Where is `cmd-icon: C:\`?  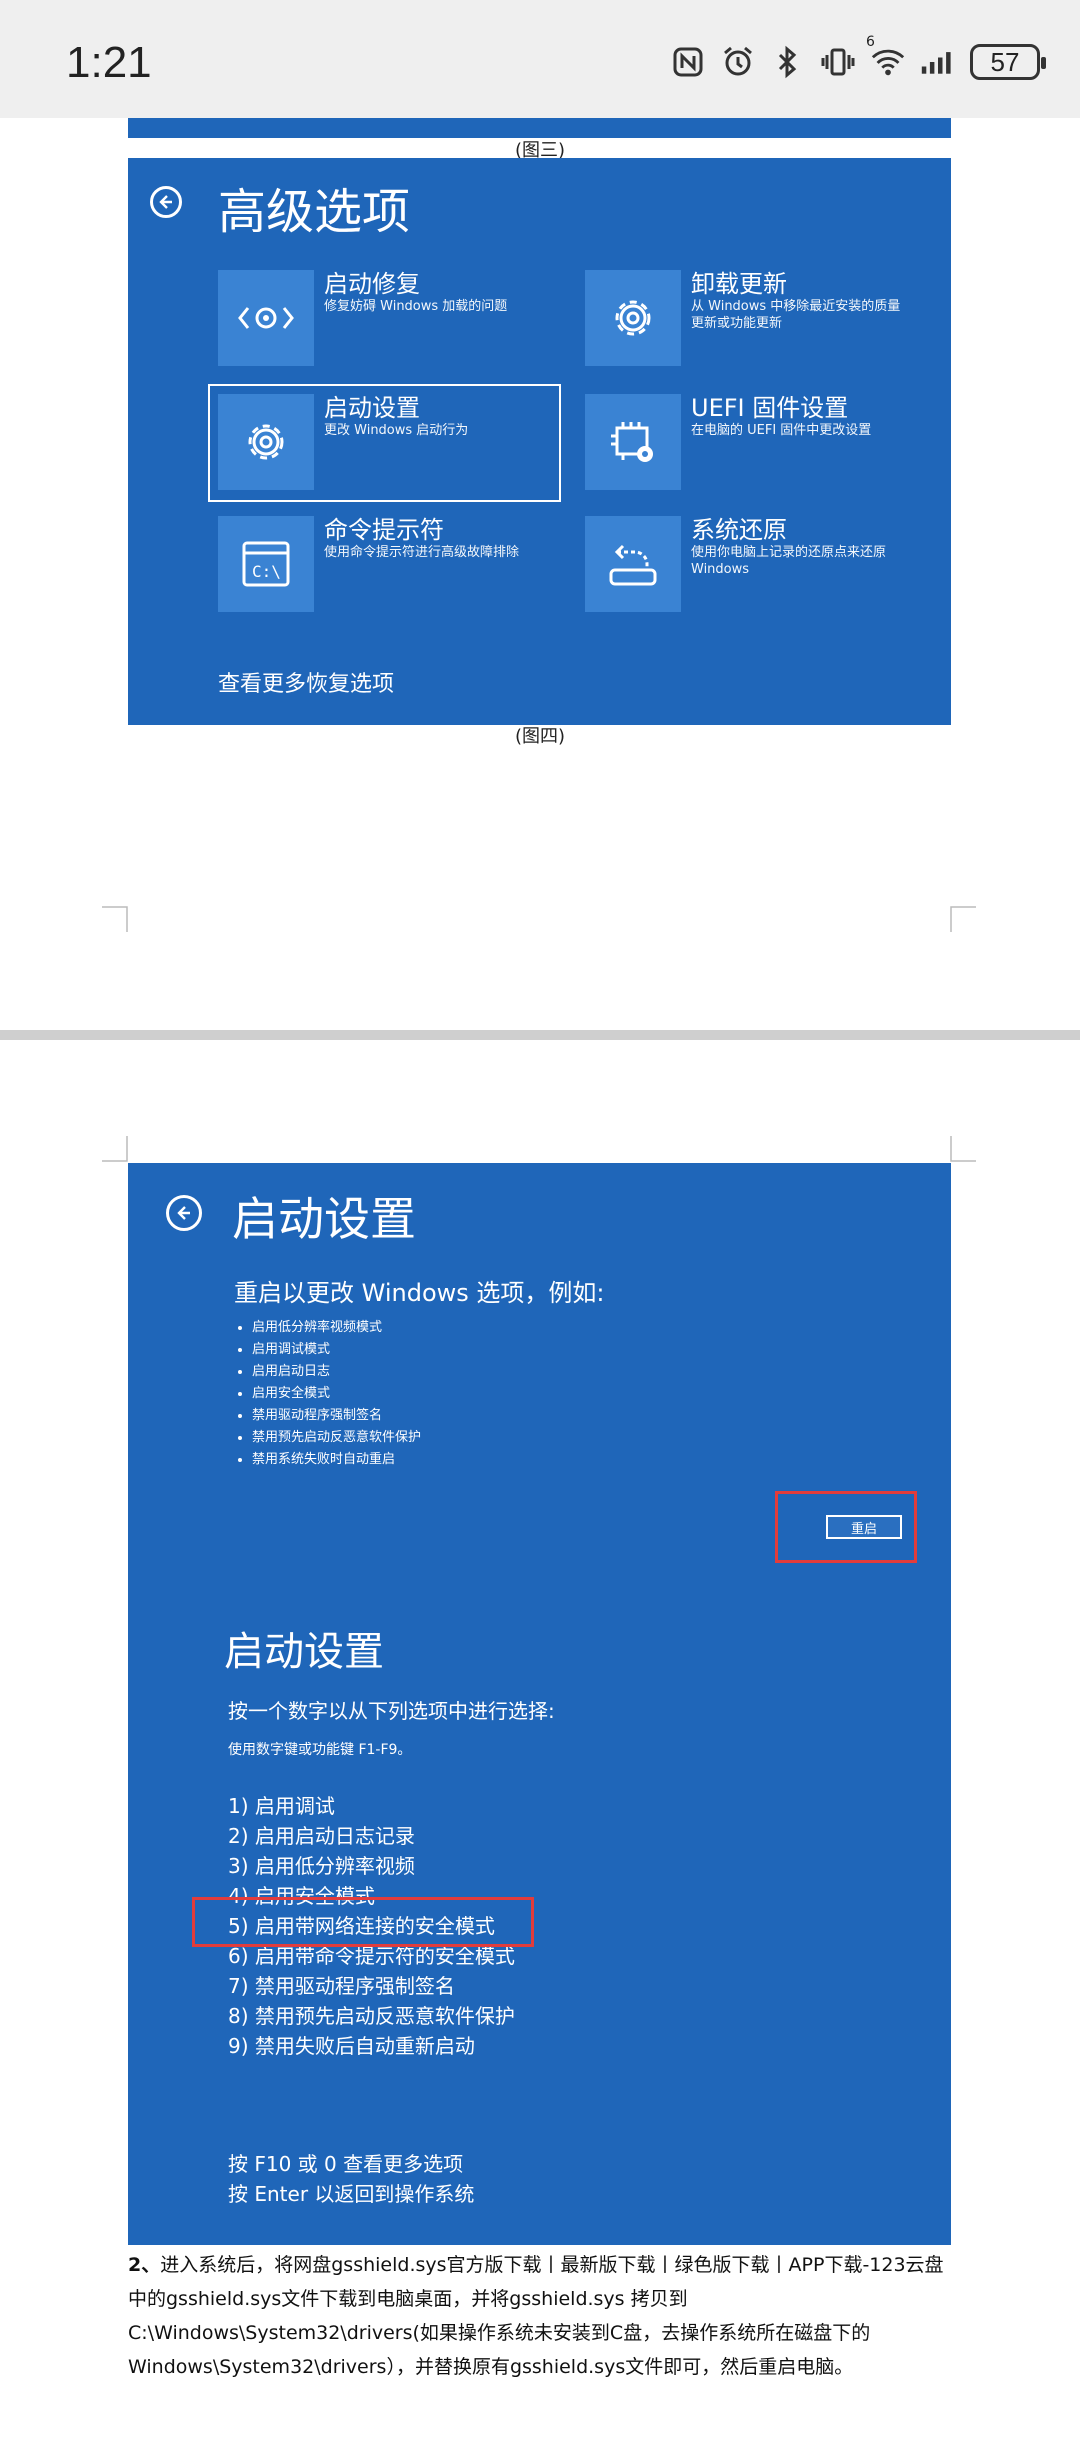
cmd-icon: C:\ is located at coordinates (266, 564).